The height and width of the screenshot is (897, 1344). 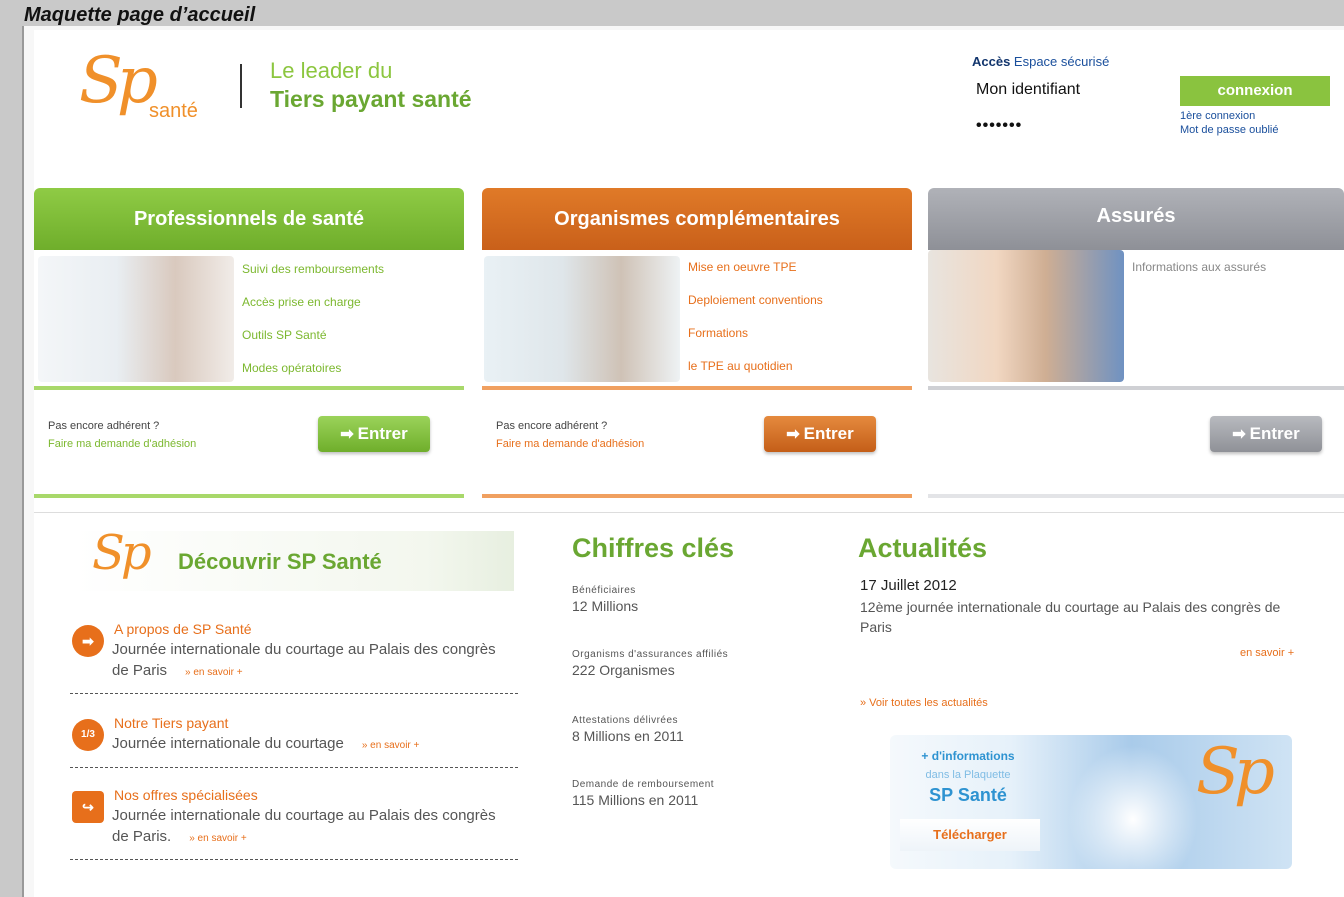 What do you see at coordinates (118, 81) in the screenshot?
I see `logo-sp-text: Sp` at bounding box center [118, 81].